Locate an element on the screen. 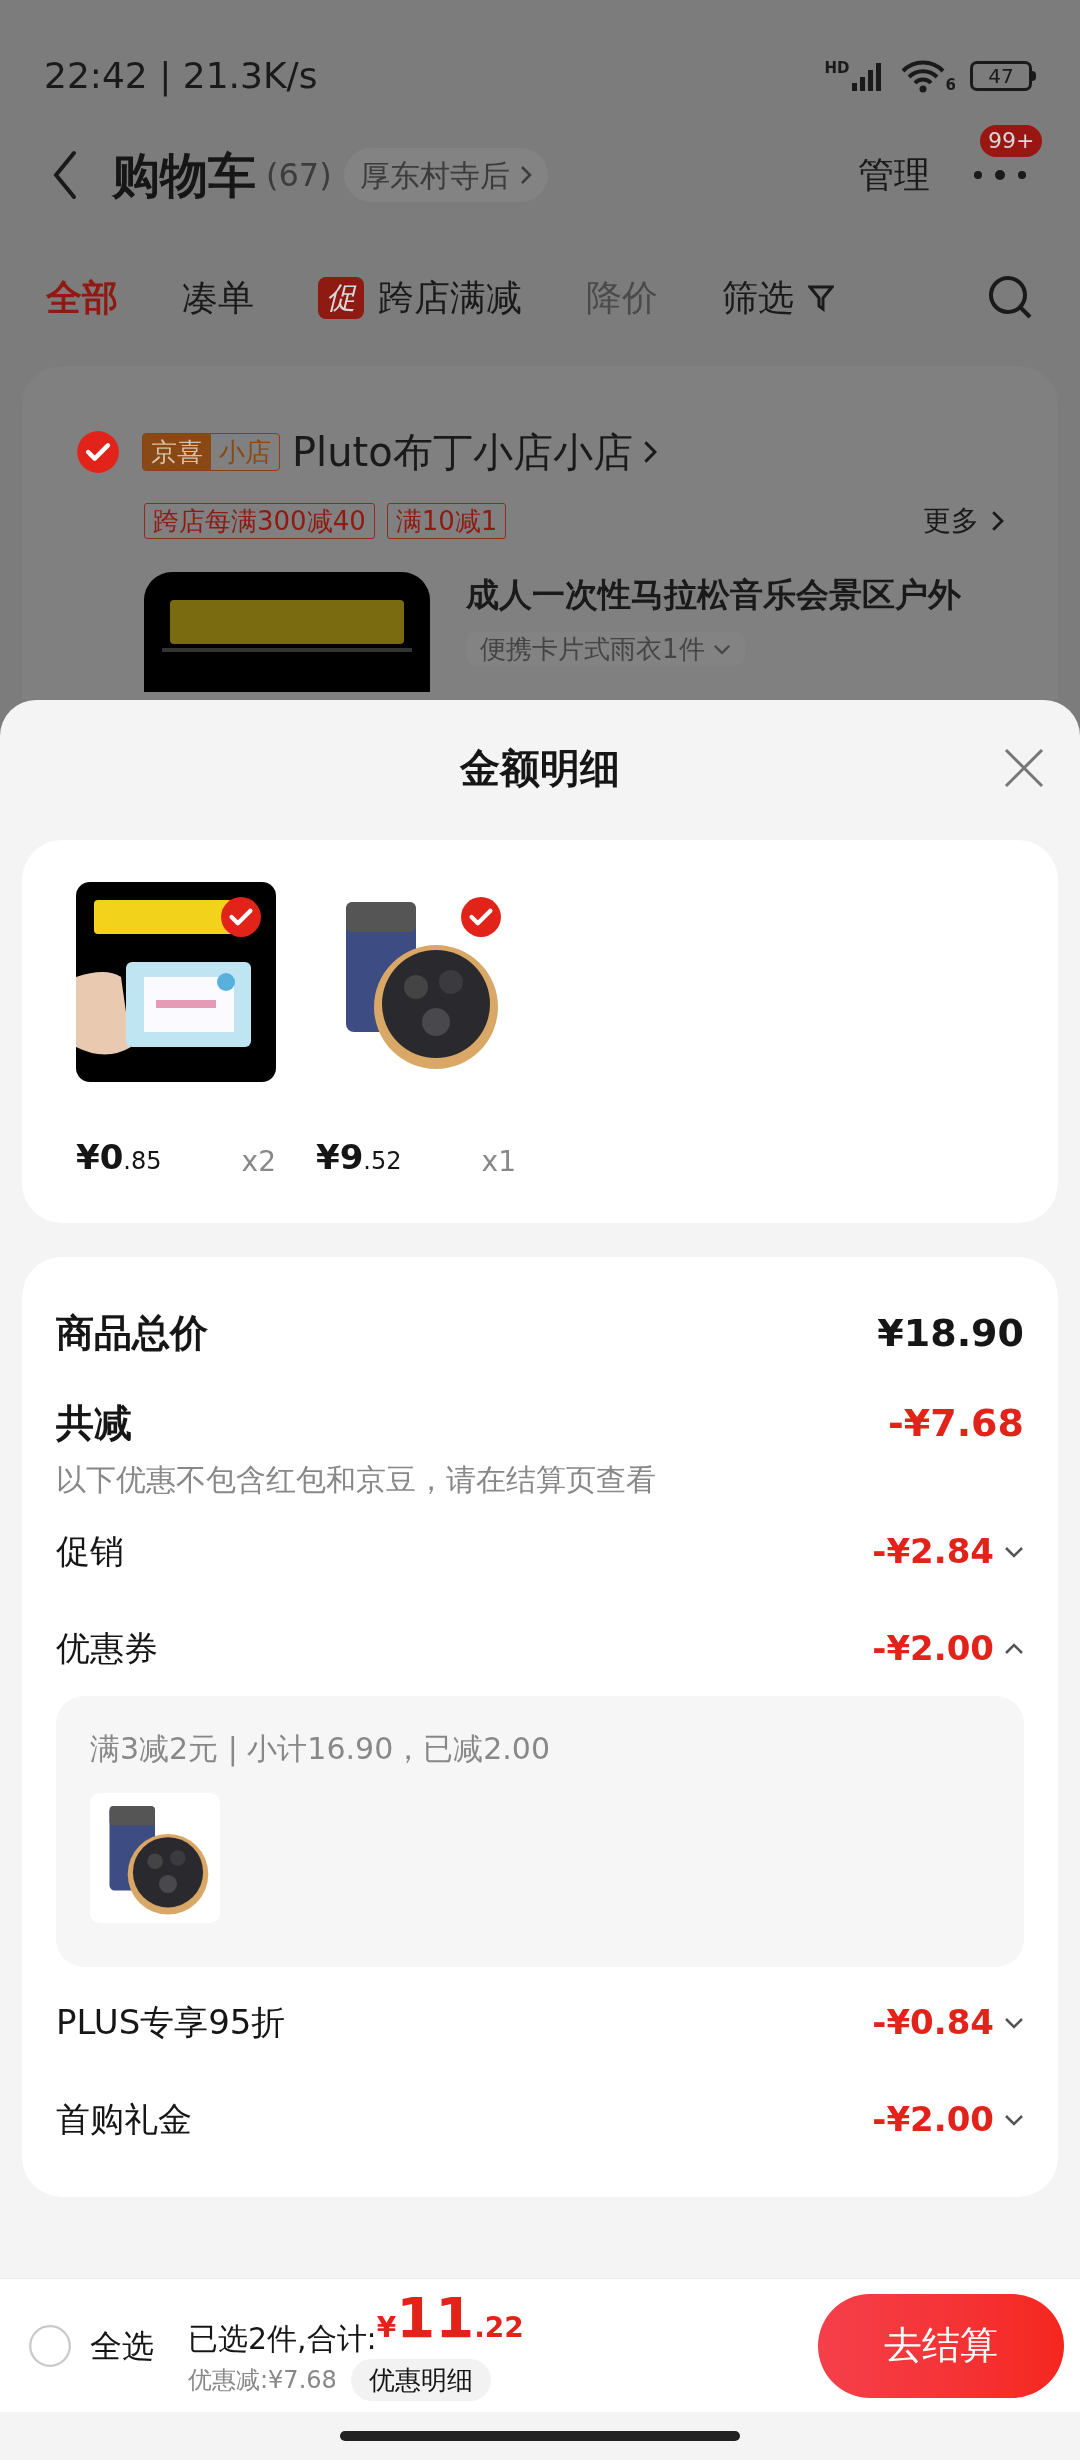 The height and width of the screenshot is (2460, 1080). filter-tab: 凑单 is located at coordinates (218, 298).